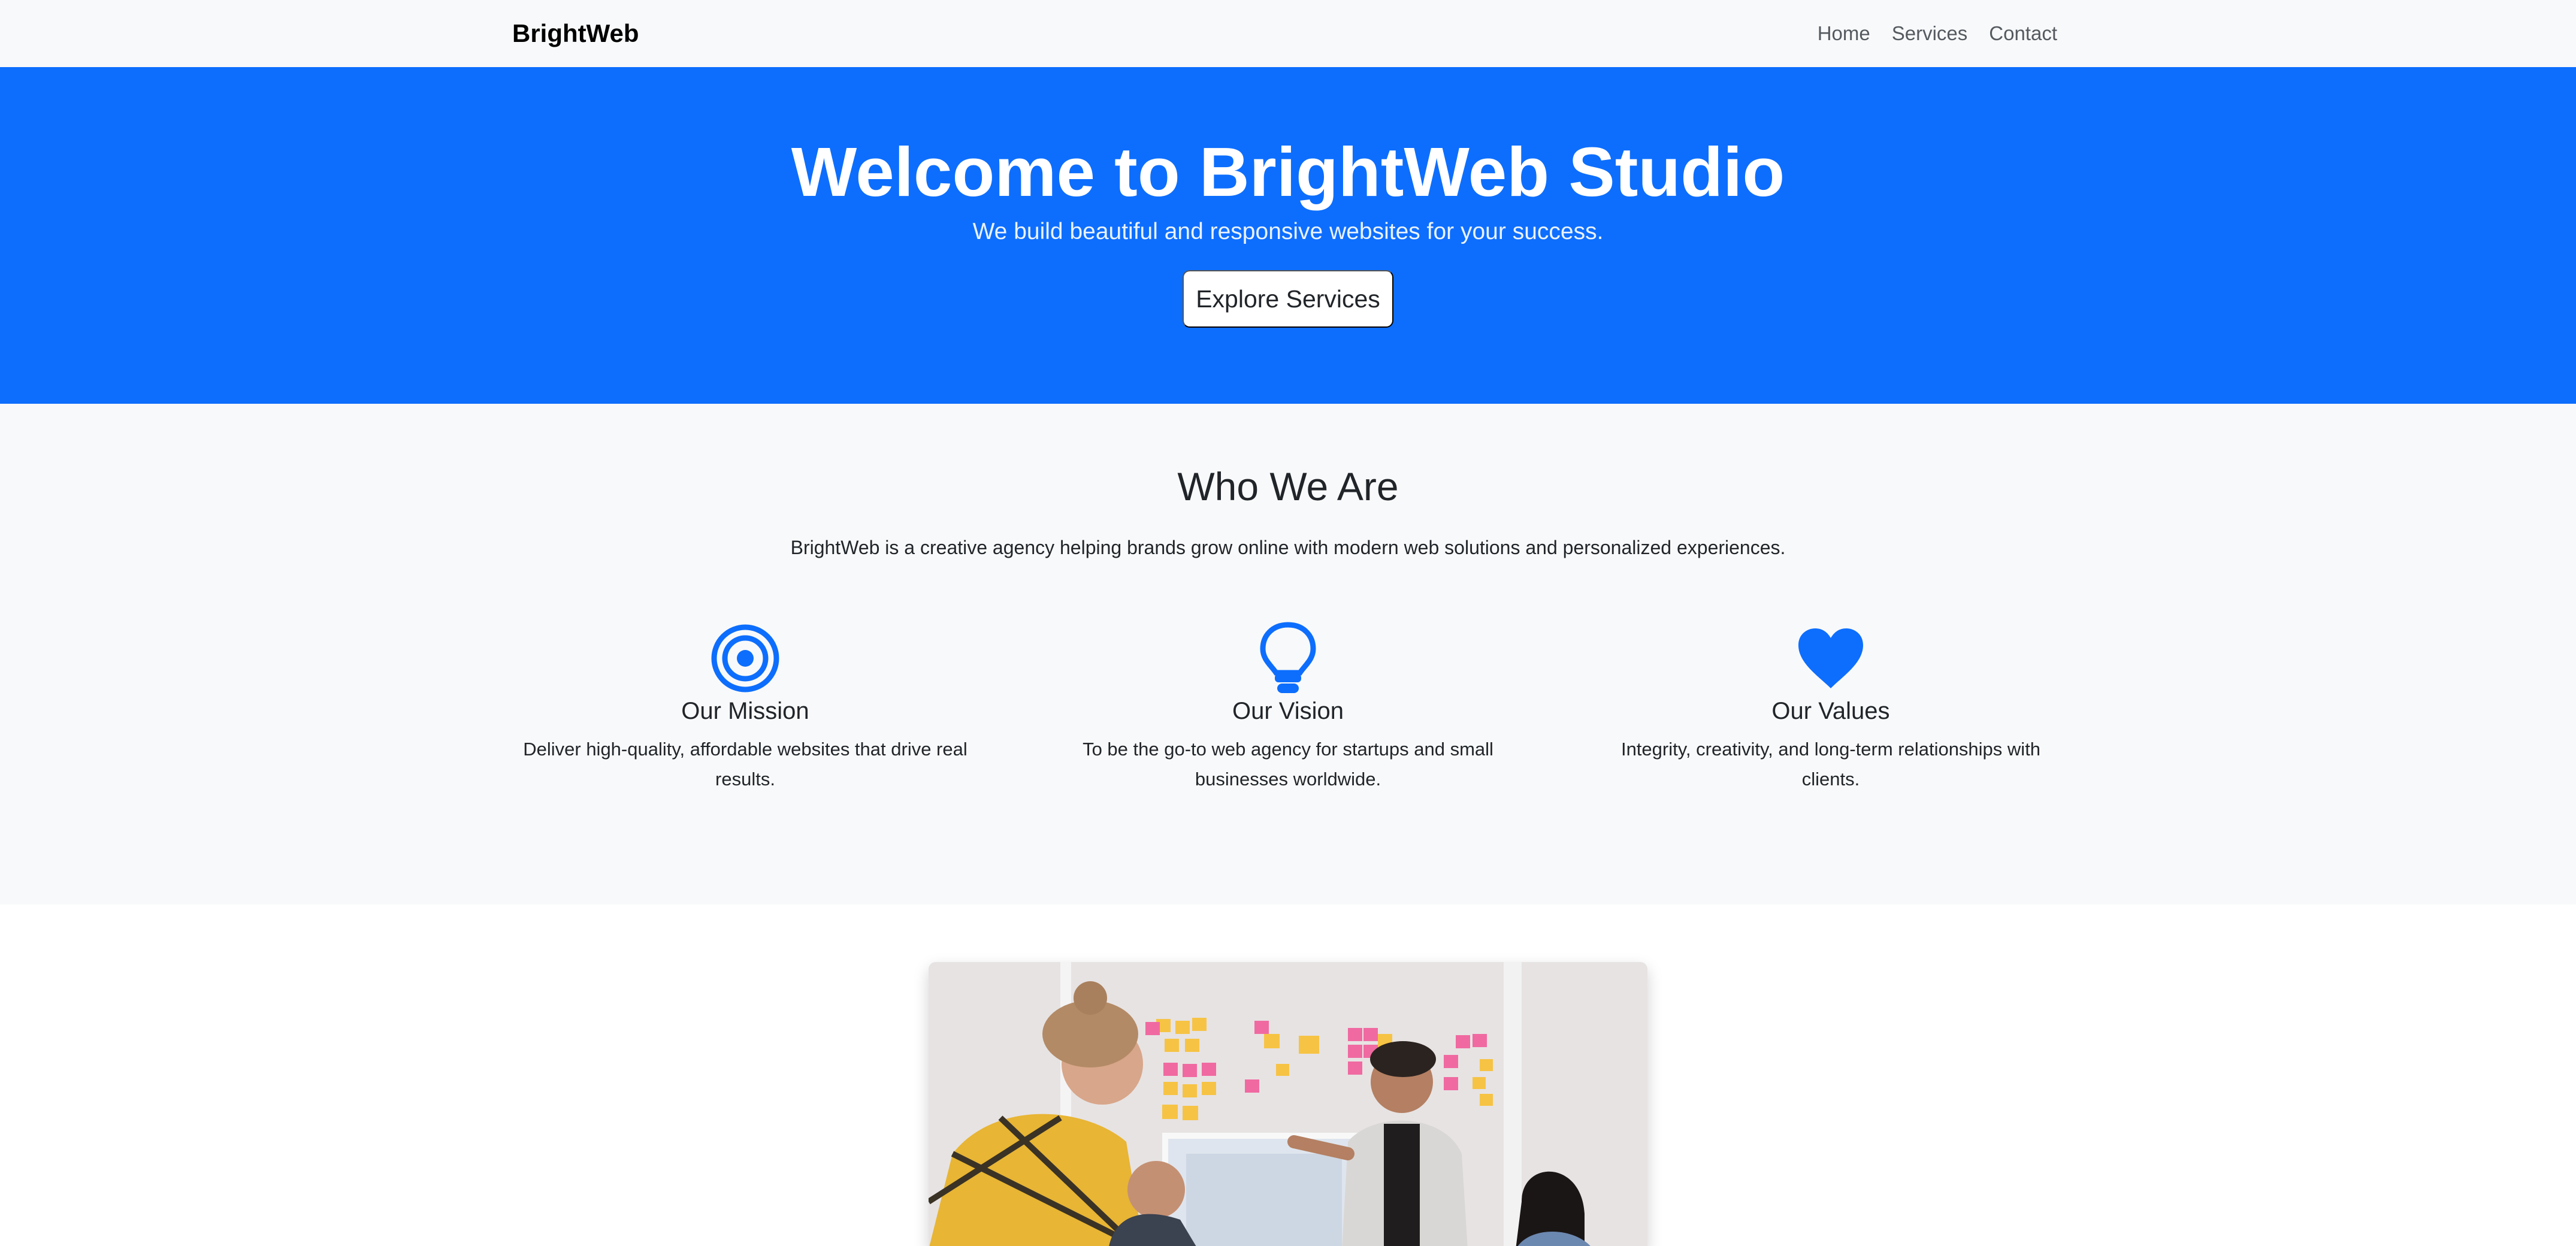 This screenshot has width=2576, height=1246. Describe the element at coordinates (745, 711) in the screenshot. I see `feature-title: Our Mission` at that location.